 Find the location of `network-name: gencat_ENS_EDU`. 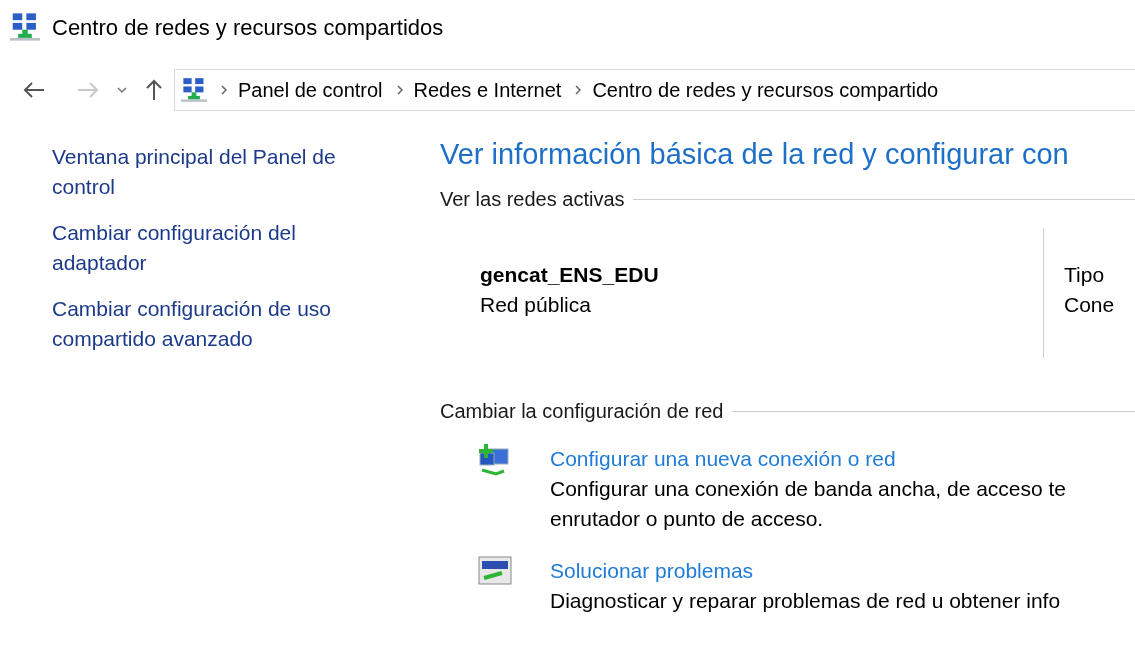

network-name: gencat_ENS_EDU is located at coordinates (570, 275).